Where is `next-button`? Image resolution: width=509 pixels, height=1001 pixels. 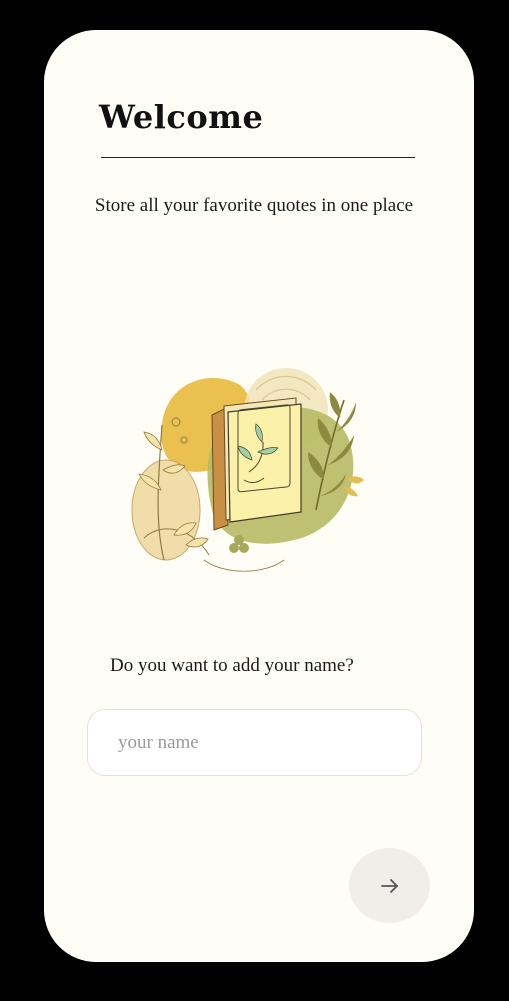
next-button is located at coordinates (389, 885).